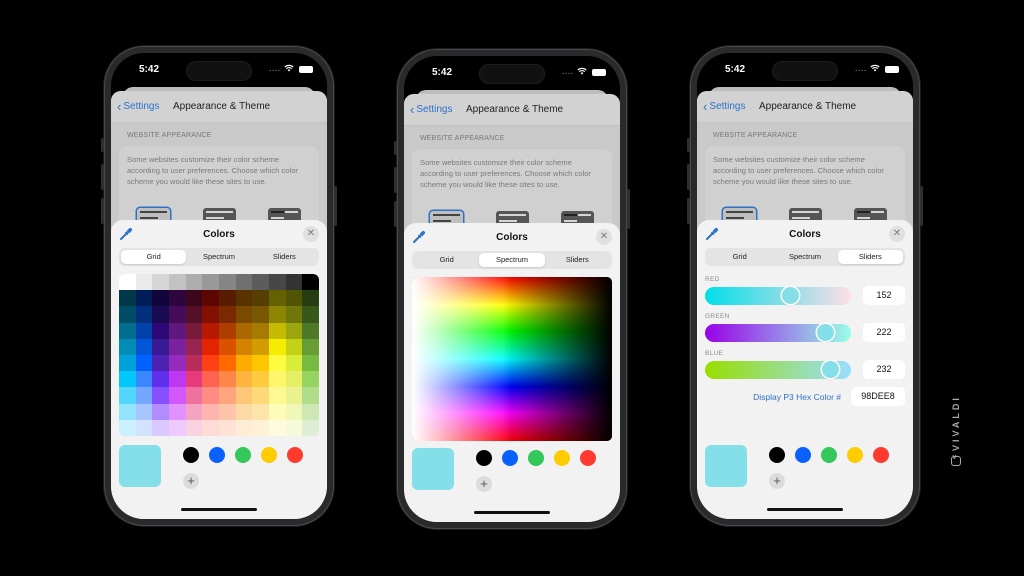 This screenshot has height=576, width=1024. I want to click on back-button: ‹ Settings, so click(724, 106).